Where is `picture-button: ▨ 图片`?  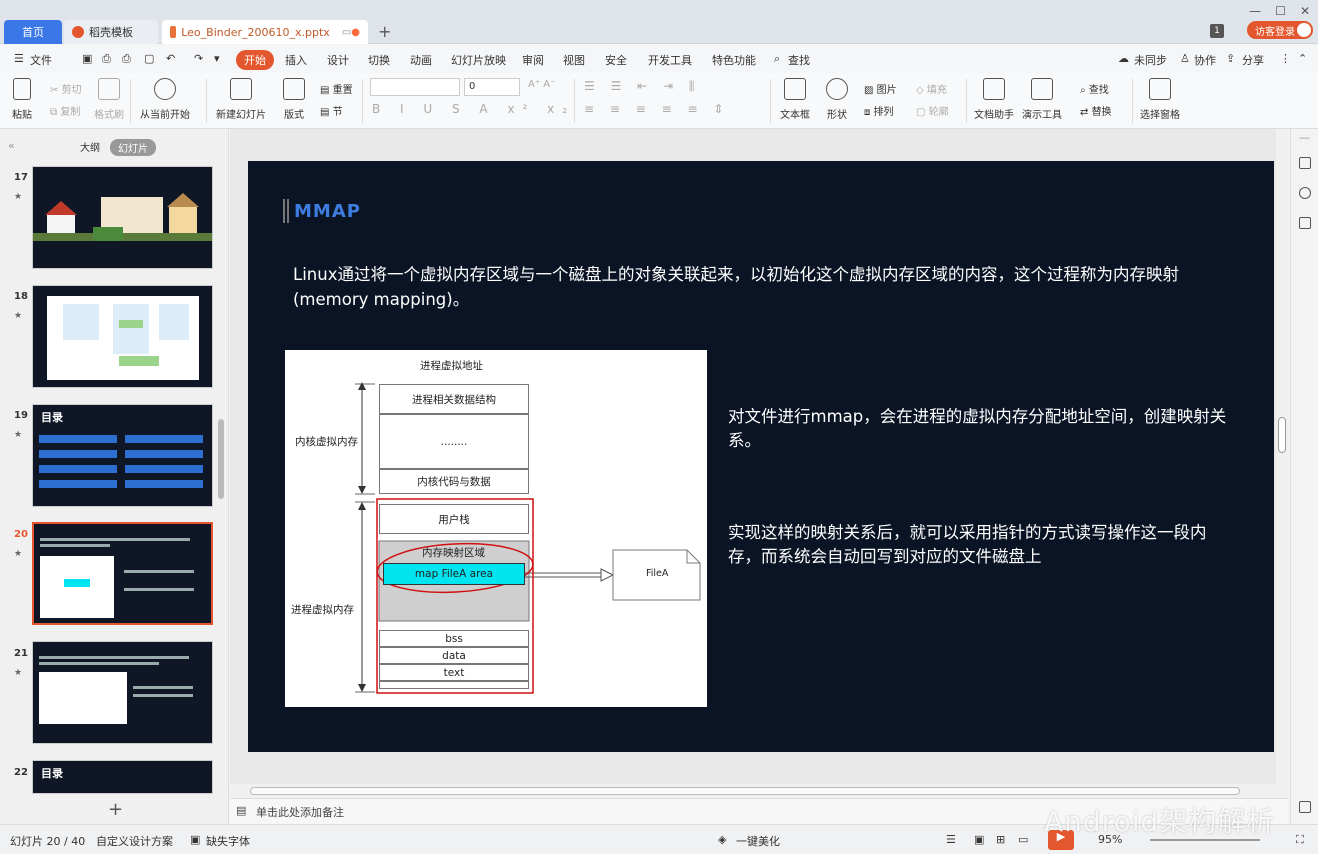 picture-button: ▨ 图片 is located at coordinates (880, 88).